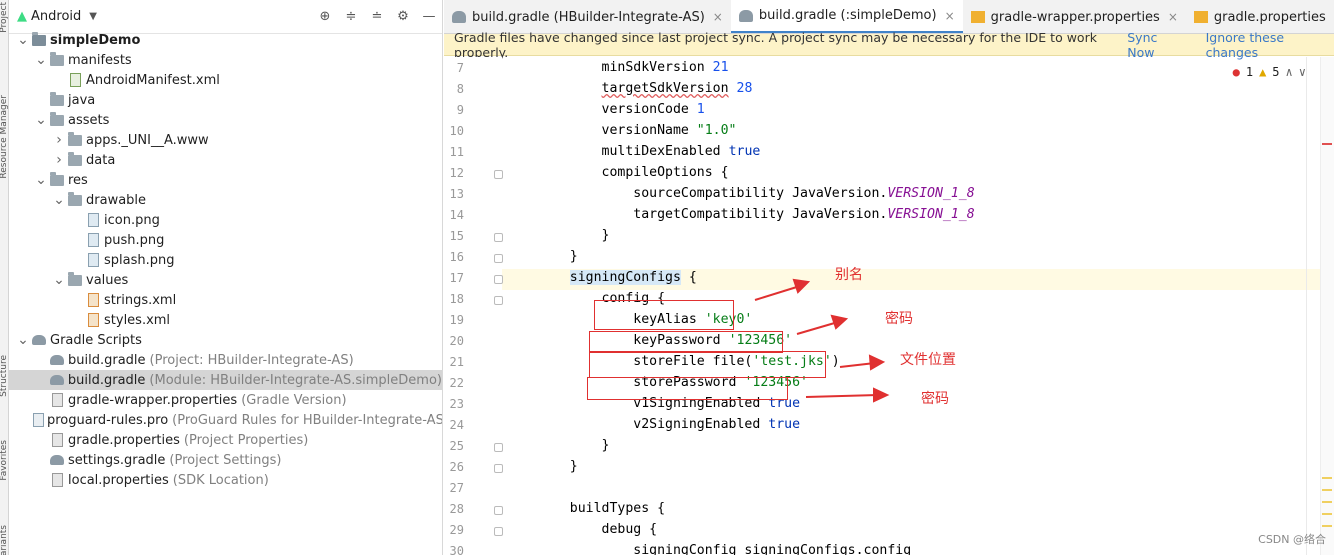 Image resolution: width=1334 pixels, height=555 pixels. I want to click on tree-item: › data, so click(225, 160).